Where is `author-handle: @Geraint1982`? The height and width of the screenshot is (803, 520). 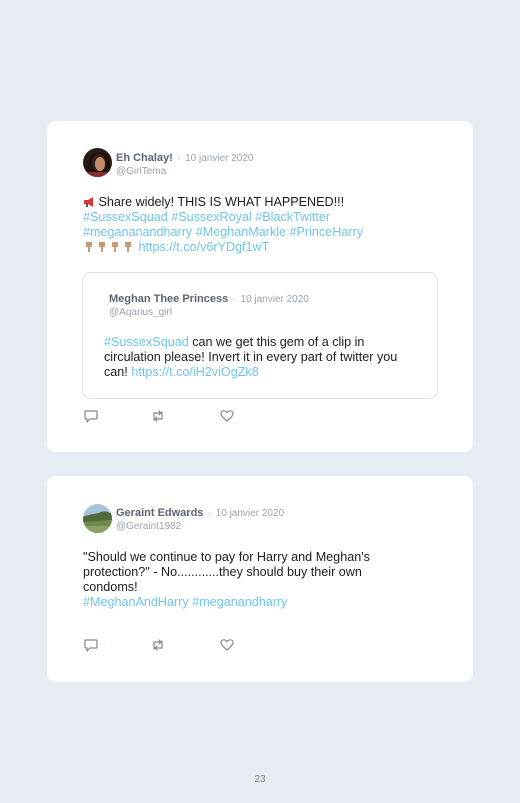 author-handle: @Geraint1982 is located at coordinates (200, 526).